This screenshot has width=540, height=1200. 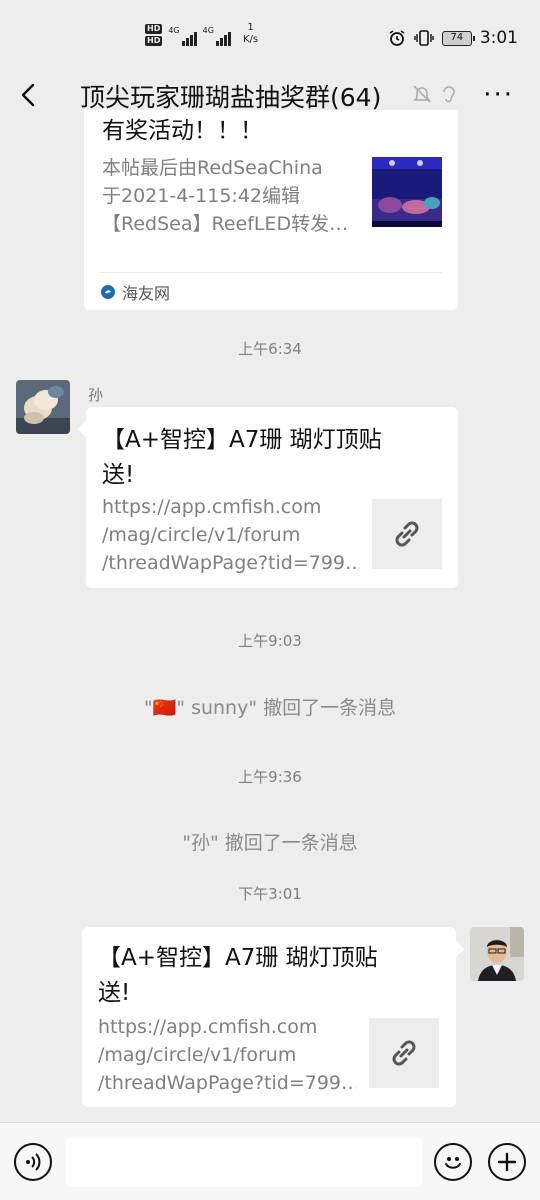 What do you see at coordinates (270, 349) in the screenshot?
I see `timestamp: 上午6:34` at bounding box center [270, 349].